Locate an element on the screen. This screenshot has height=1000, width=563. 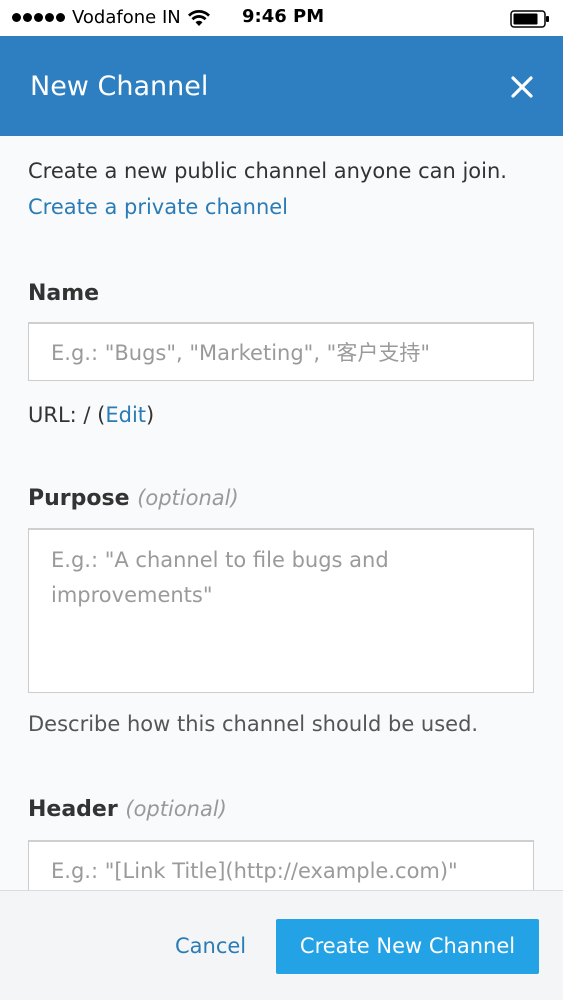
create-new-channel-button: Create New Channel is located at coordinates (407, 946).